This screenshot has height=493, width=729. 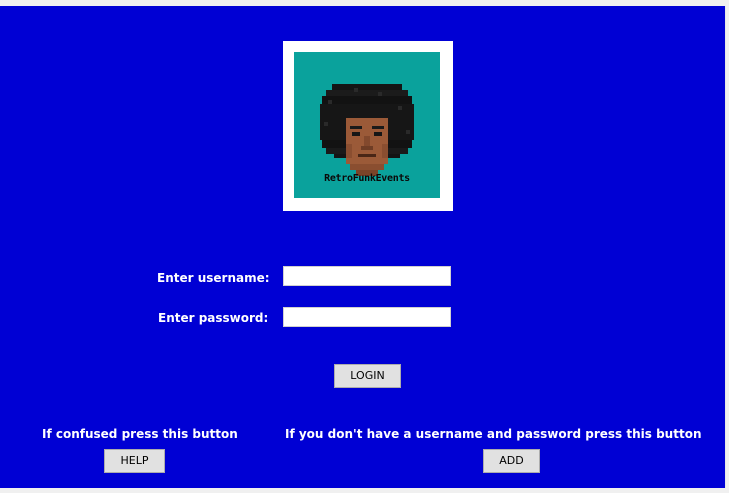 What do you see at coordinates (367, 276) in the screenshot?
I see `username-field` at bounding box center [367, 276].